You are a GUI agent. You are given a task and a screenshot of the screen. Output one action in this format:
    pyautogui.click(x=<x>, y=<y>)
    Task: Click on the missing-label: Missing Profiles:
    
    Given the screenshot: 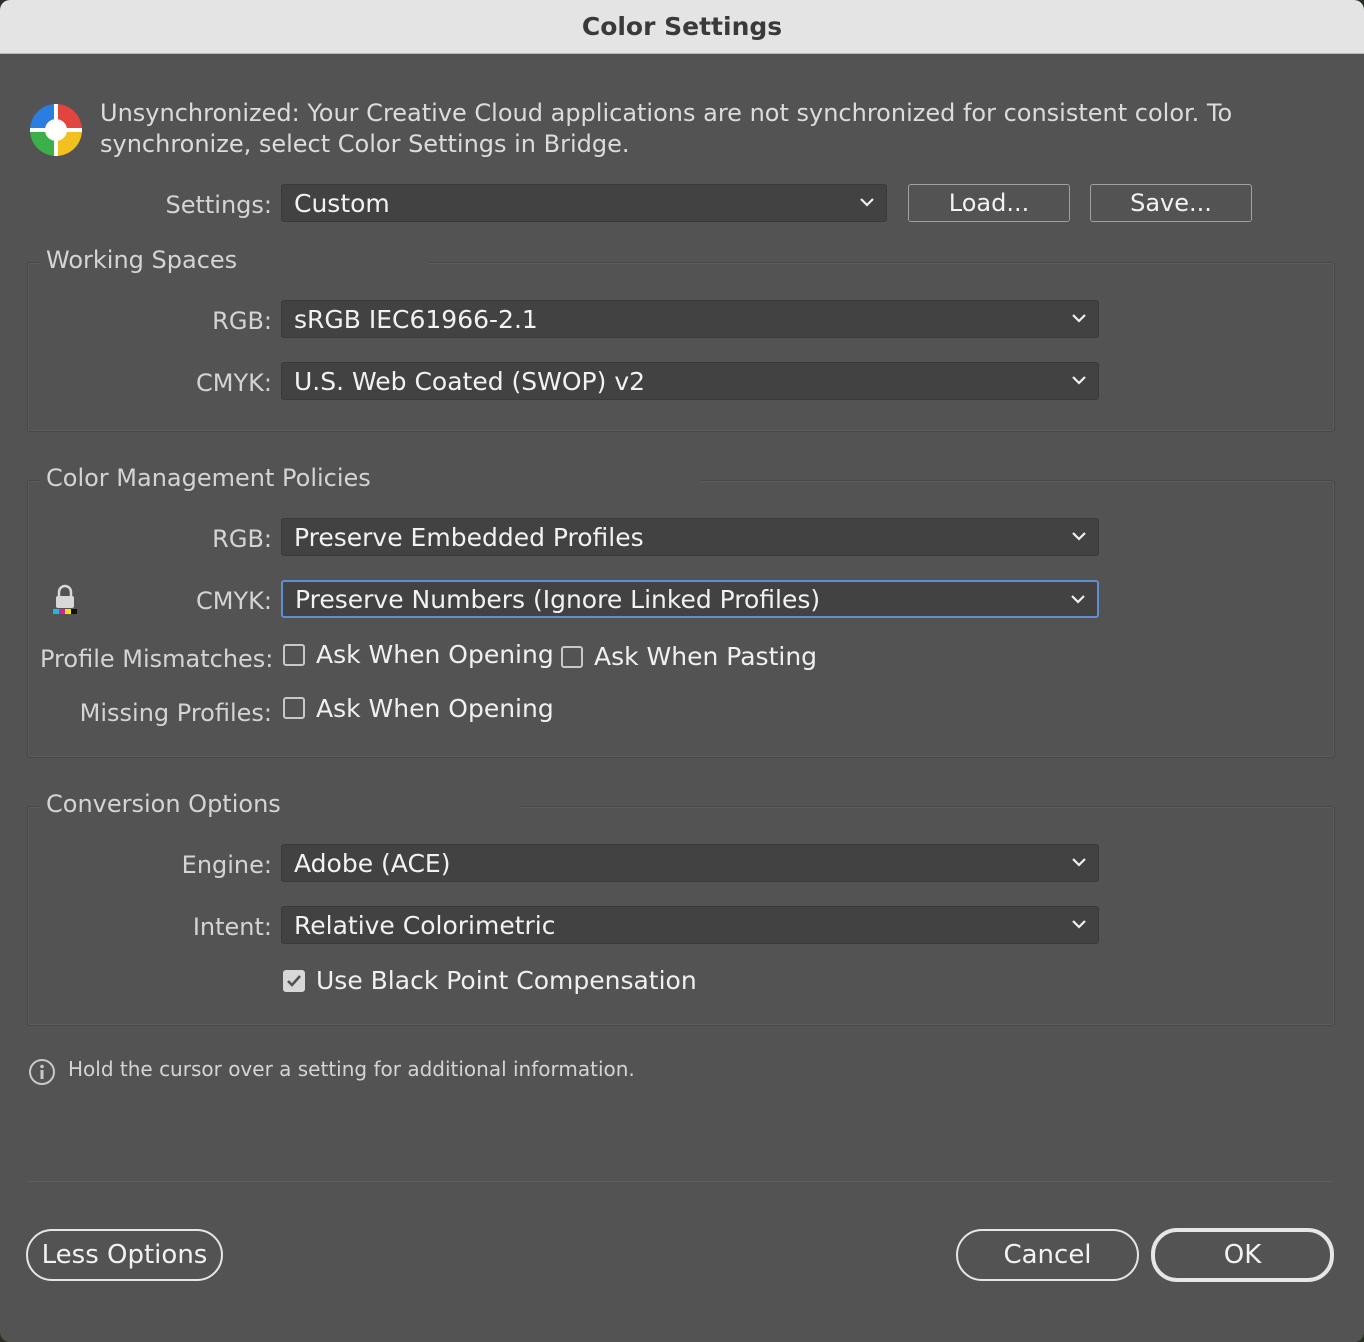 What is the action you would take?
    pyautogui.click(x=175, y=713)
    